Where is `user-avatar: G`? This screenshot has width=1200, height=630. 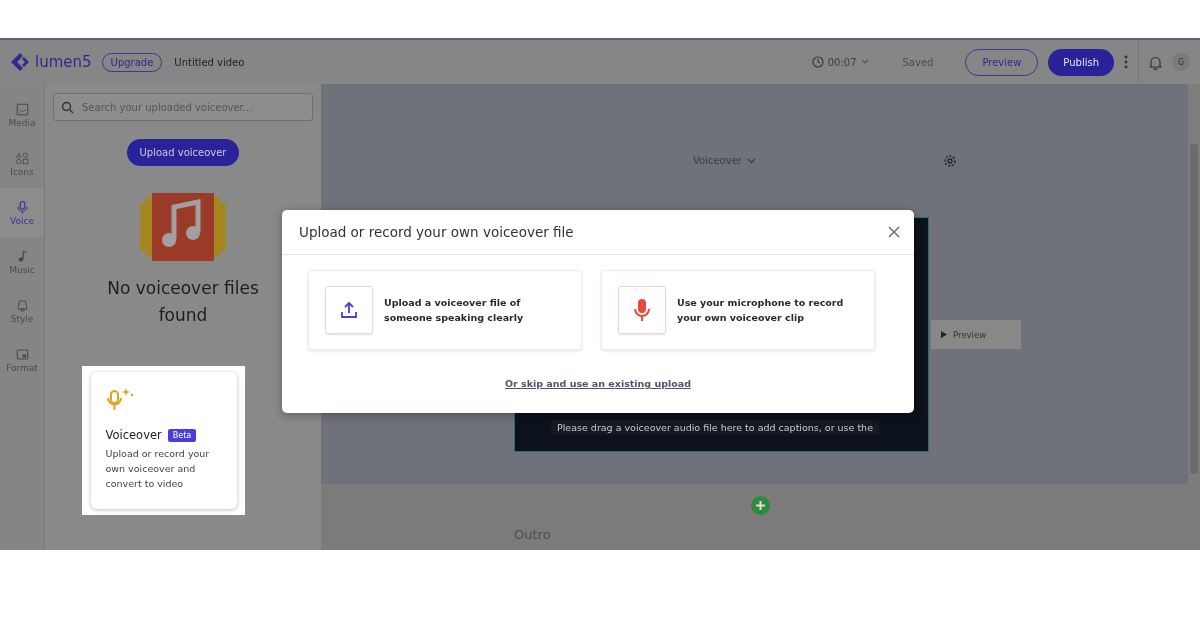
user-avatar: G is located at coordinates (1181, 62).